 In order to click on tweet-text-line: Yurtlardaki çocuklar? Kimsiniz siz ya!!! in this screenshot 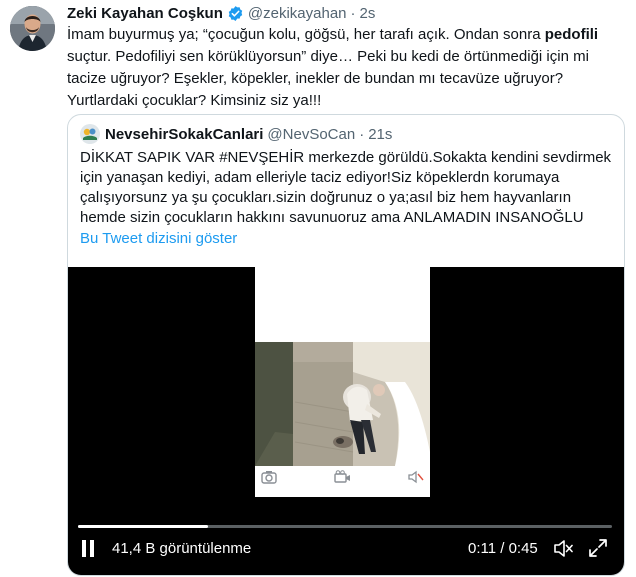, I will do `click(194, 100)`.